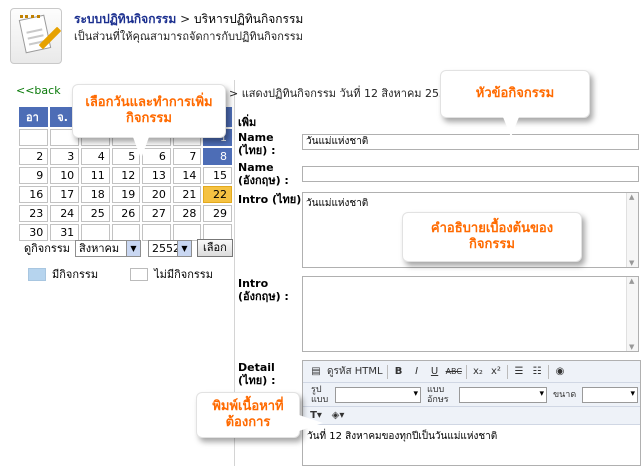 Image resolution: width=641 pixels, height=466 pixels. I want to click on calendar-day: 23, so click(34, 213).